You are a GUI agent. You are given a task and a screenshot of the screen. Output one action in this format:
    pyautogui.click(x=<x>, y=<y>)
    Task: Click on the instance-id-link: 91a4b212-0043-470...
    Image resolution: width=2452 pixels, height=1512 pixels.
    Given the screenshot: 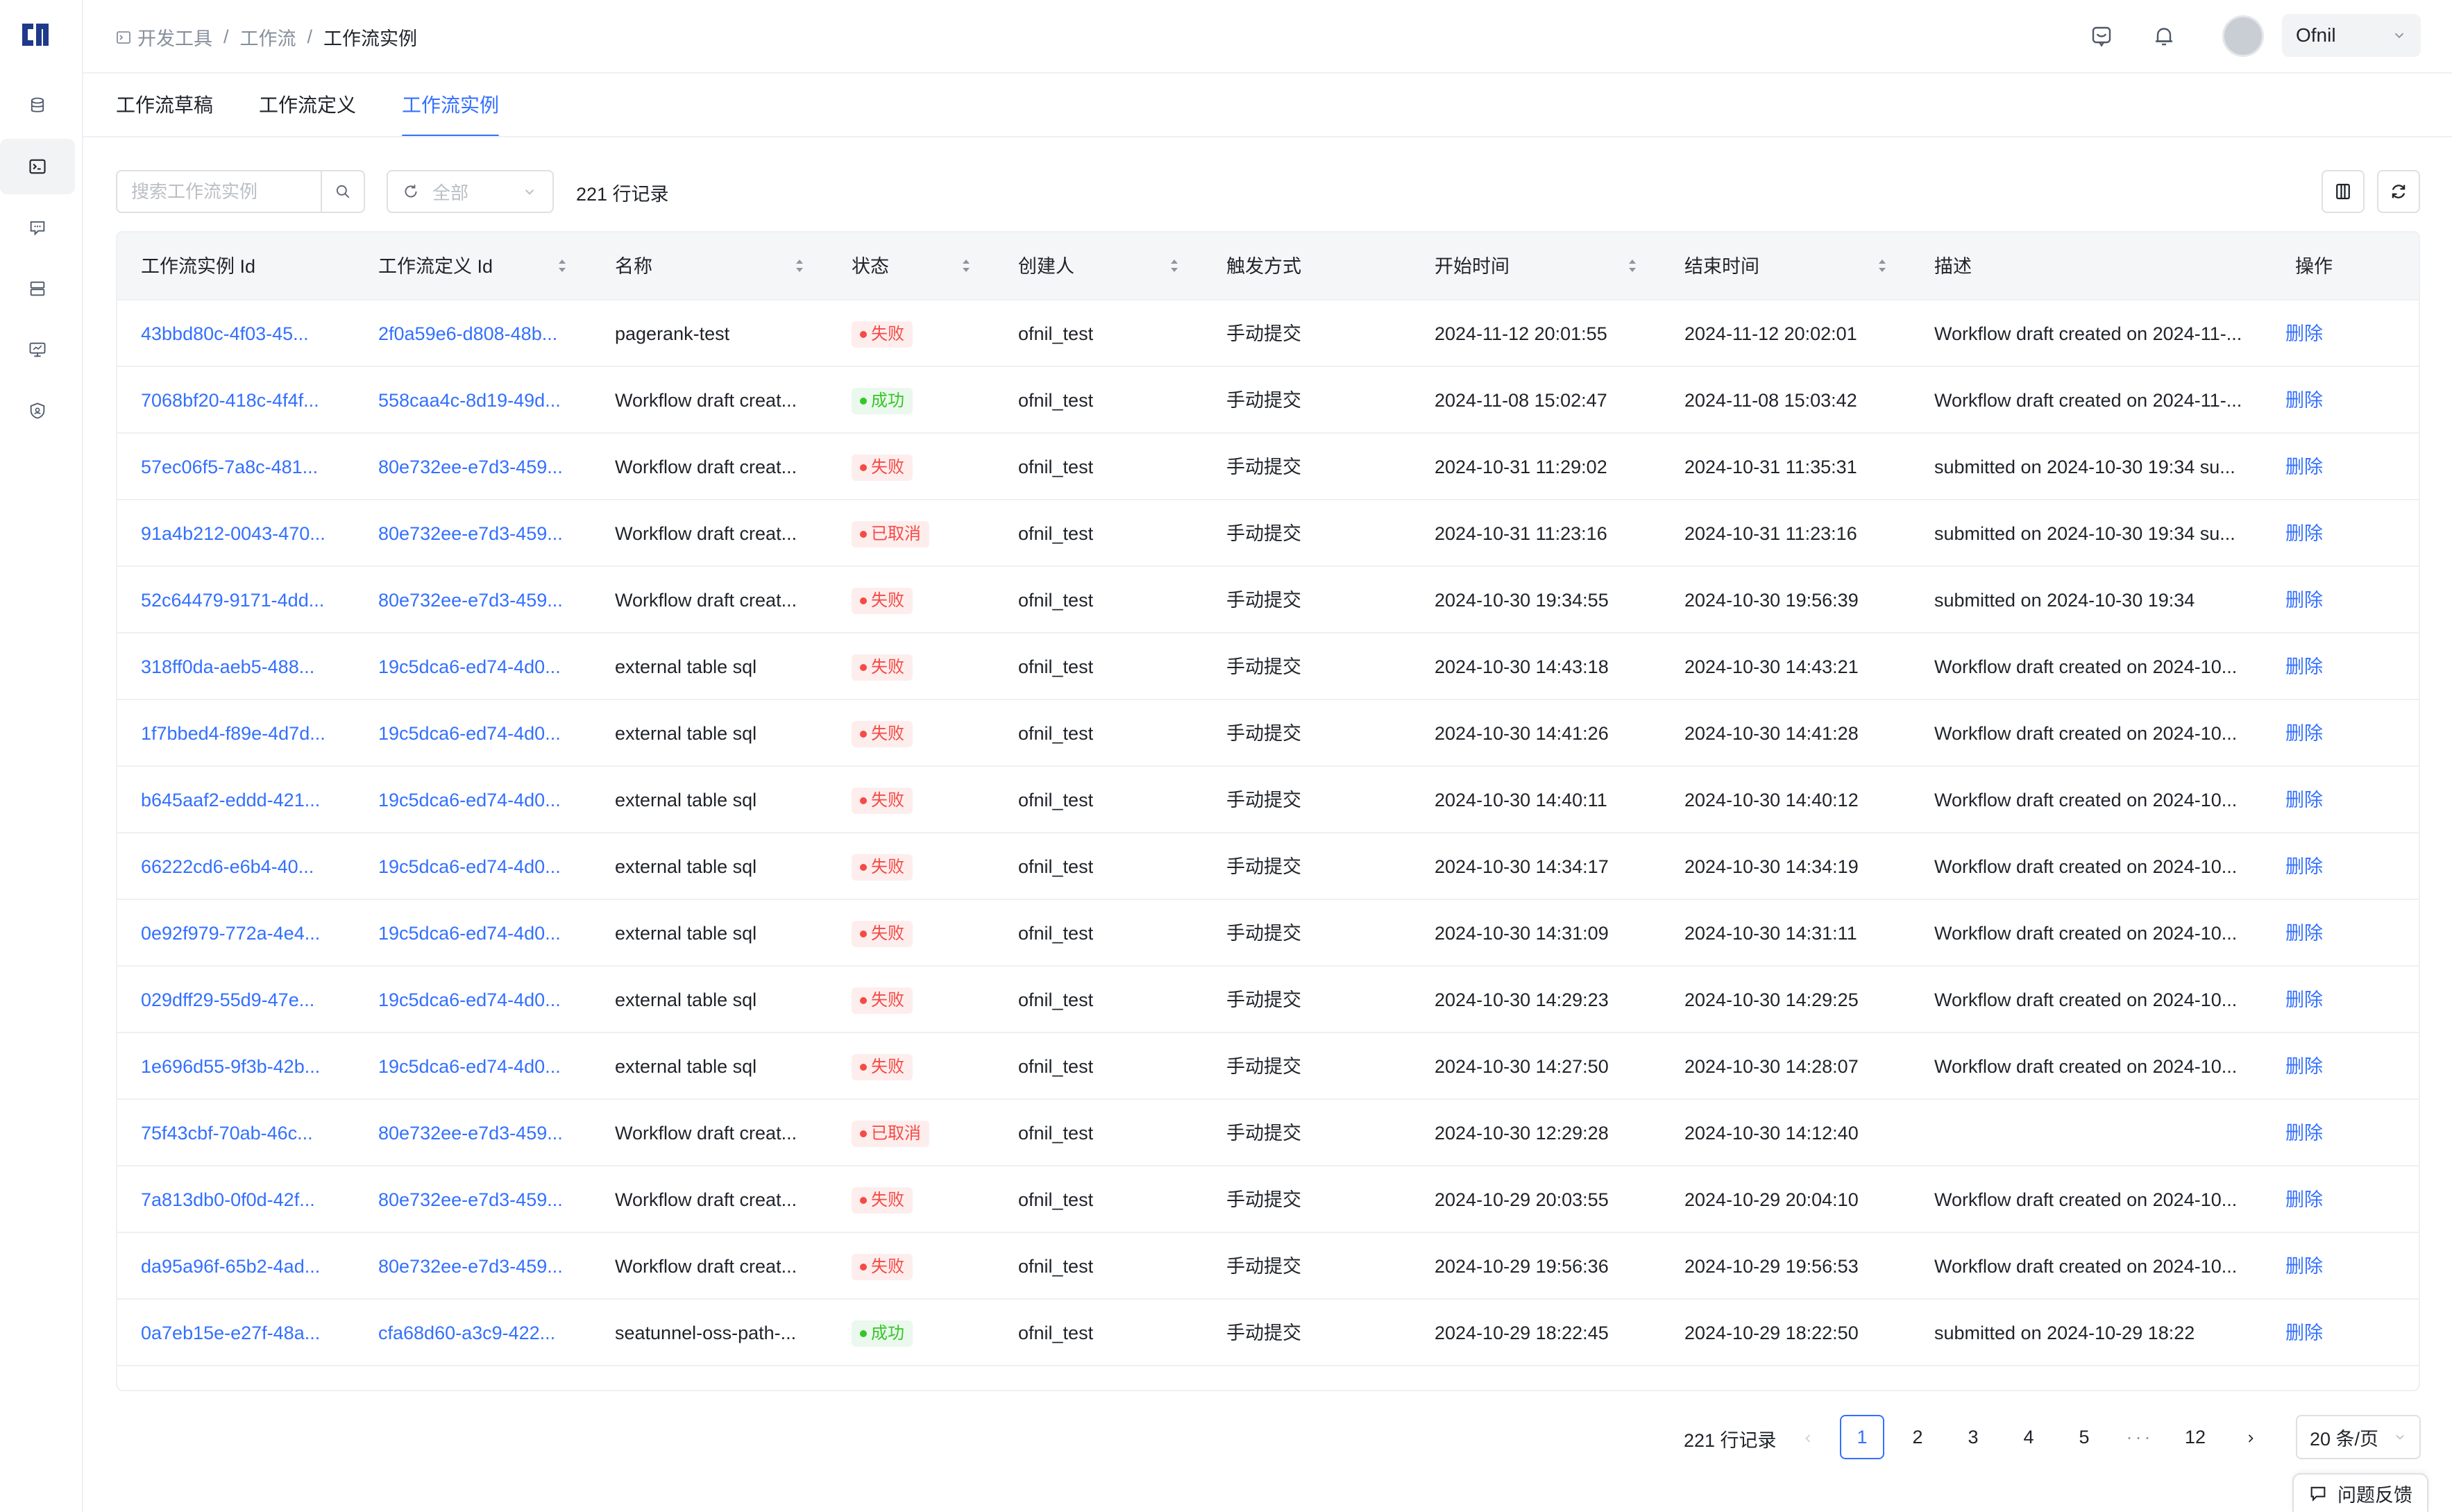 What is the action you would take?
    pyautogui.click(x=245, y=533)
    